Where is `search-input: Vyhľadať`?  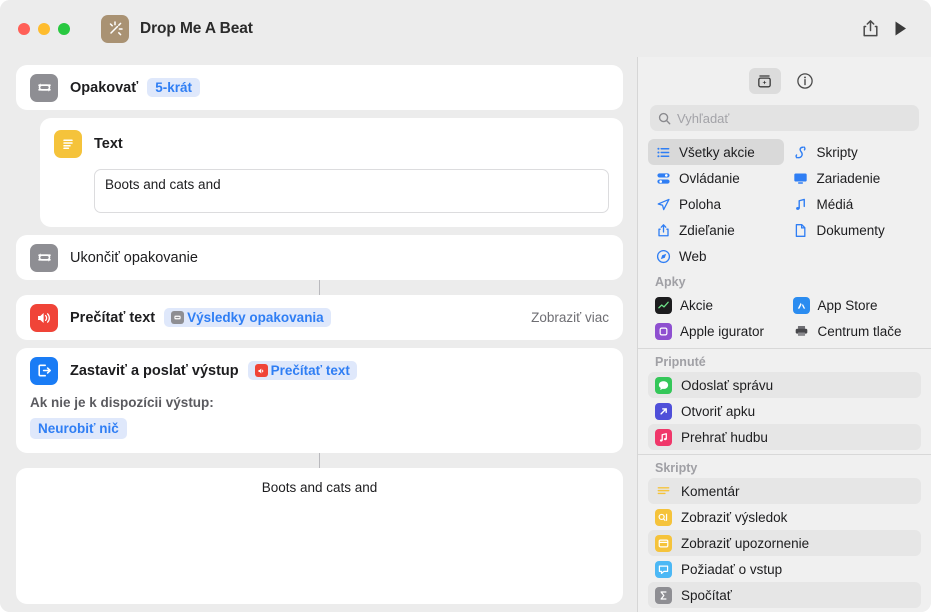 search-input: Vyhľadať is located at coordinates (784, 118).